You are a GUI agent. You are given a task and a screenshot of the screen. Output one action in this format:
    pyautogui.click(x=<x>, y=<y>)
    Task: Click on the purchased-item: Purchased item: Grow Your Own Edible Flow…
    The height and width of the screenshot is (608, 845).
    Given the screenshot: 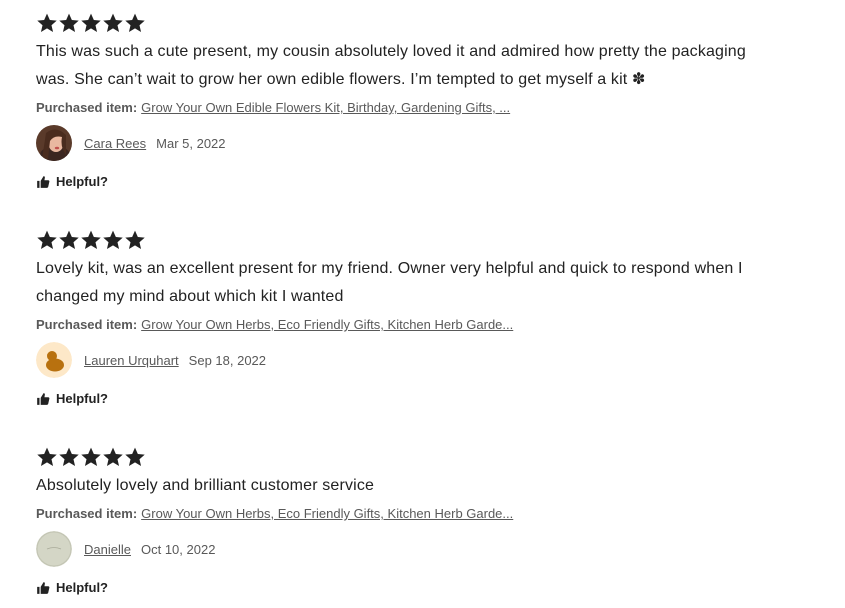 What is the action you would take?
    pyautogui.click(x=431, y=108)
    